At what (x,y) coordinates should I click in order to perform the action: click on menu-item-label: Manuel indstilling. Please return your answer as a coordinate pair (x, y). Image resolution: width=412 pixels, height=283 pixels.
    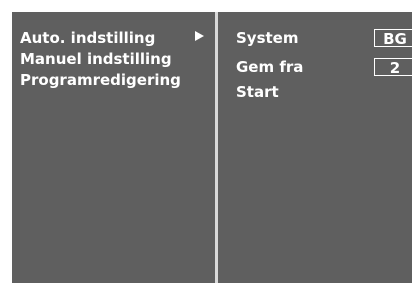
    Looking at the image, I should click on (96, 59).